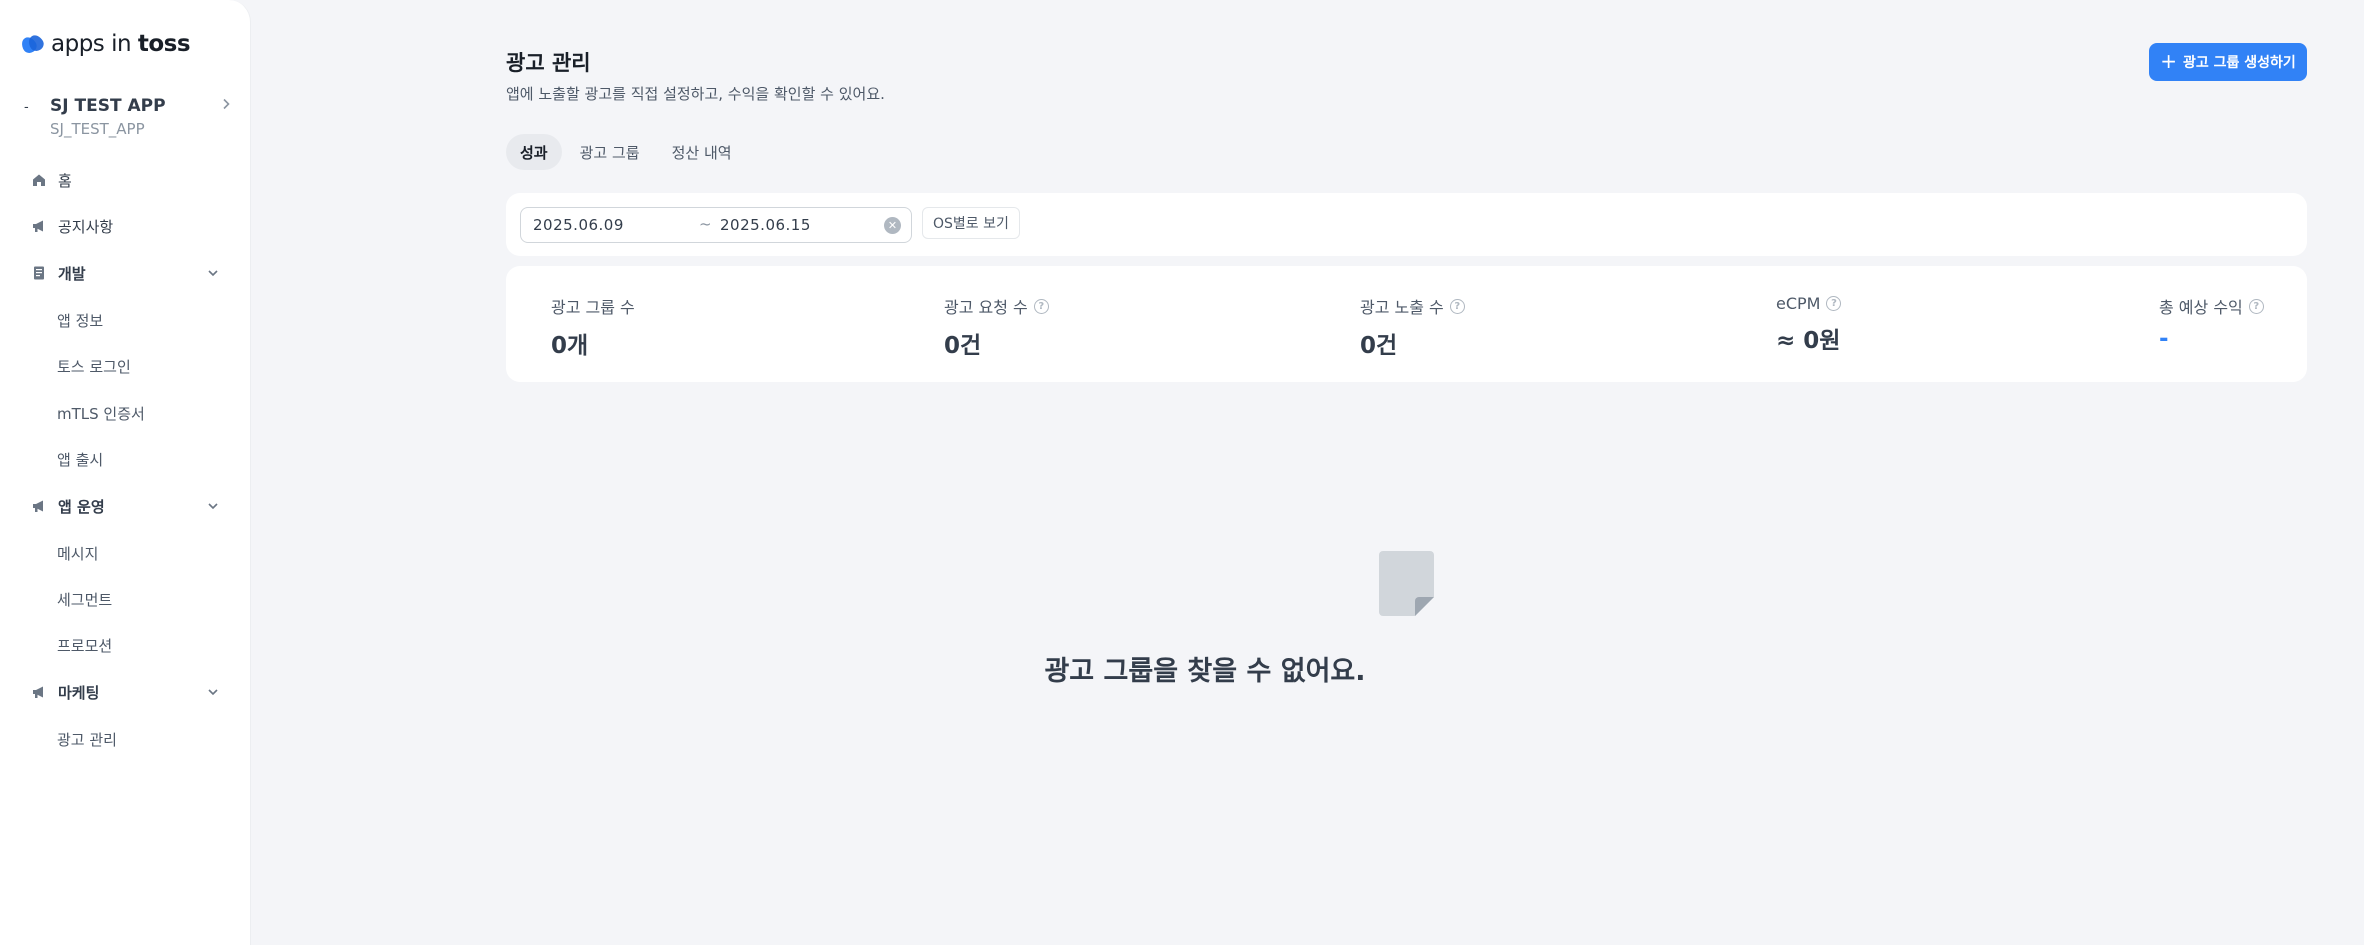 This screenshot has height=945, width=2364. What do you see at coordinates (548, 63) in the screenshot?
I see `page-title: 광고 관리` at bounding box center [548, 63].